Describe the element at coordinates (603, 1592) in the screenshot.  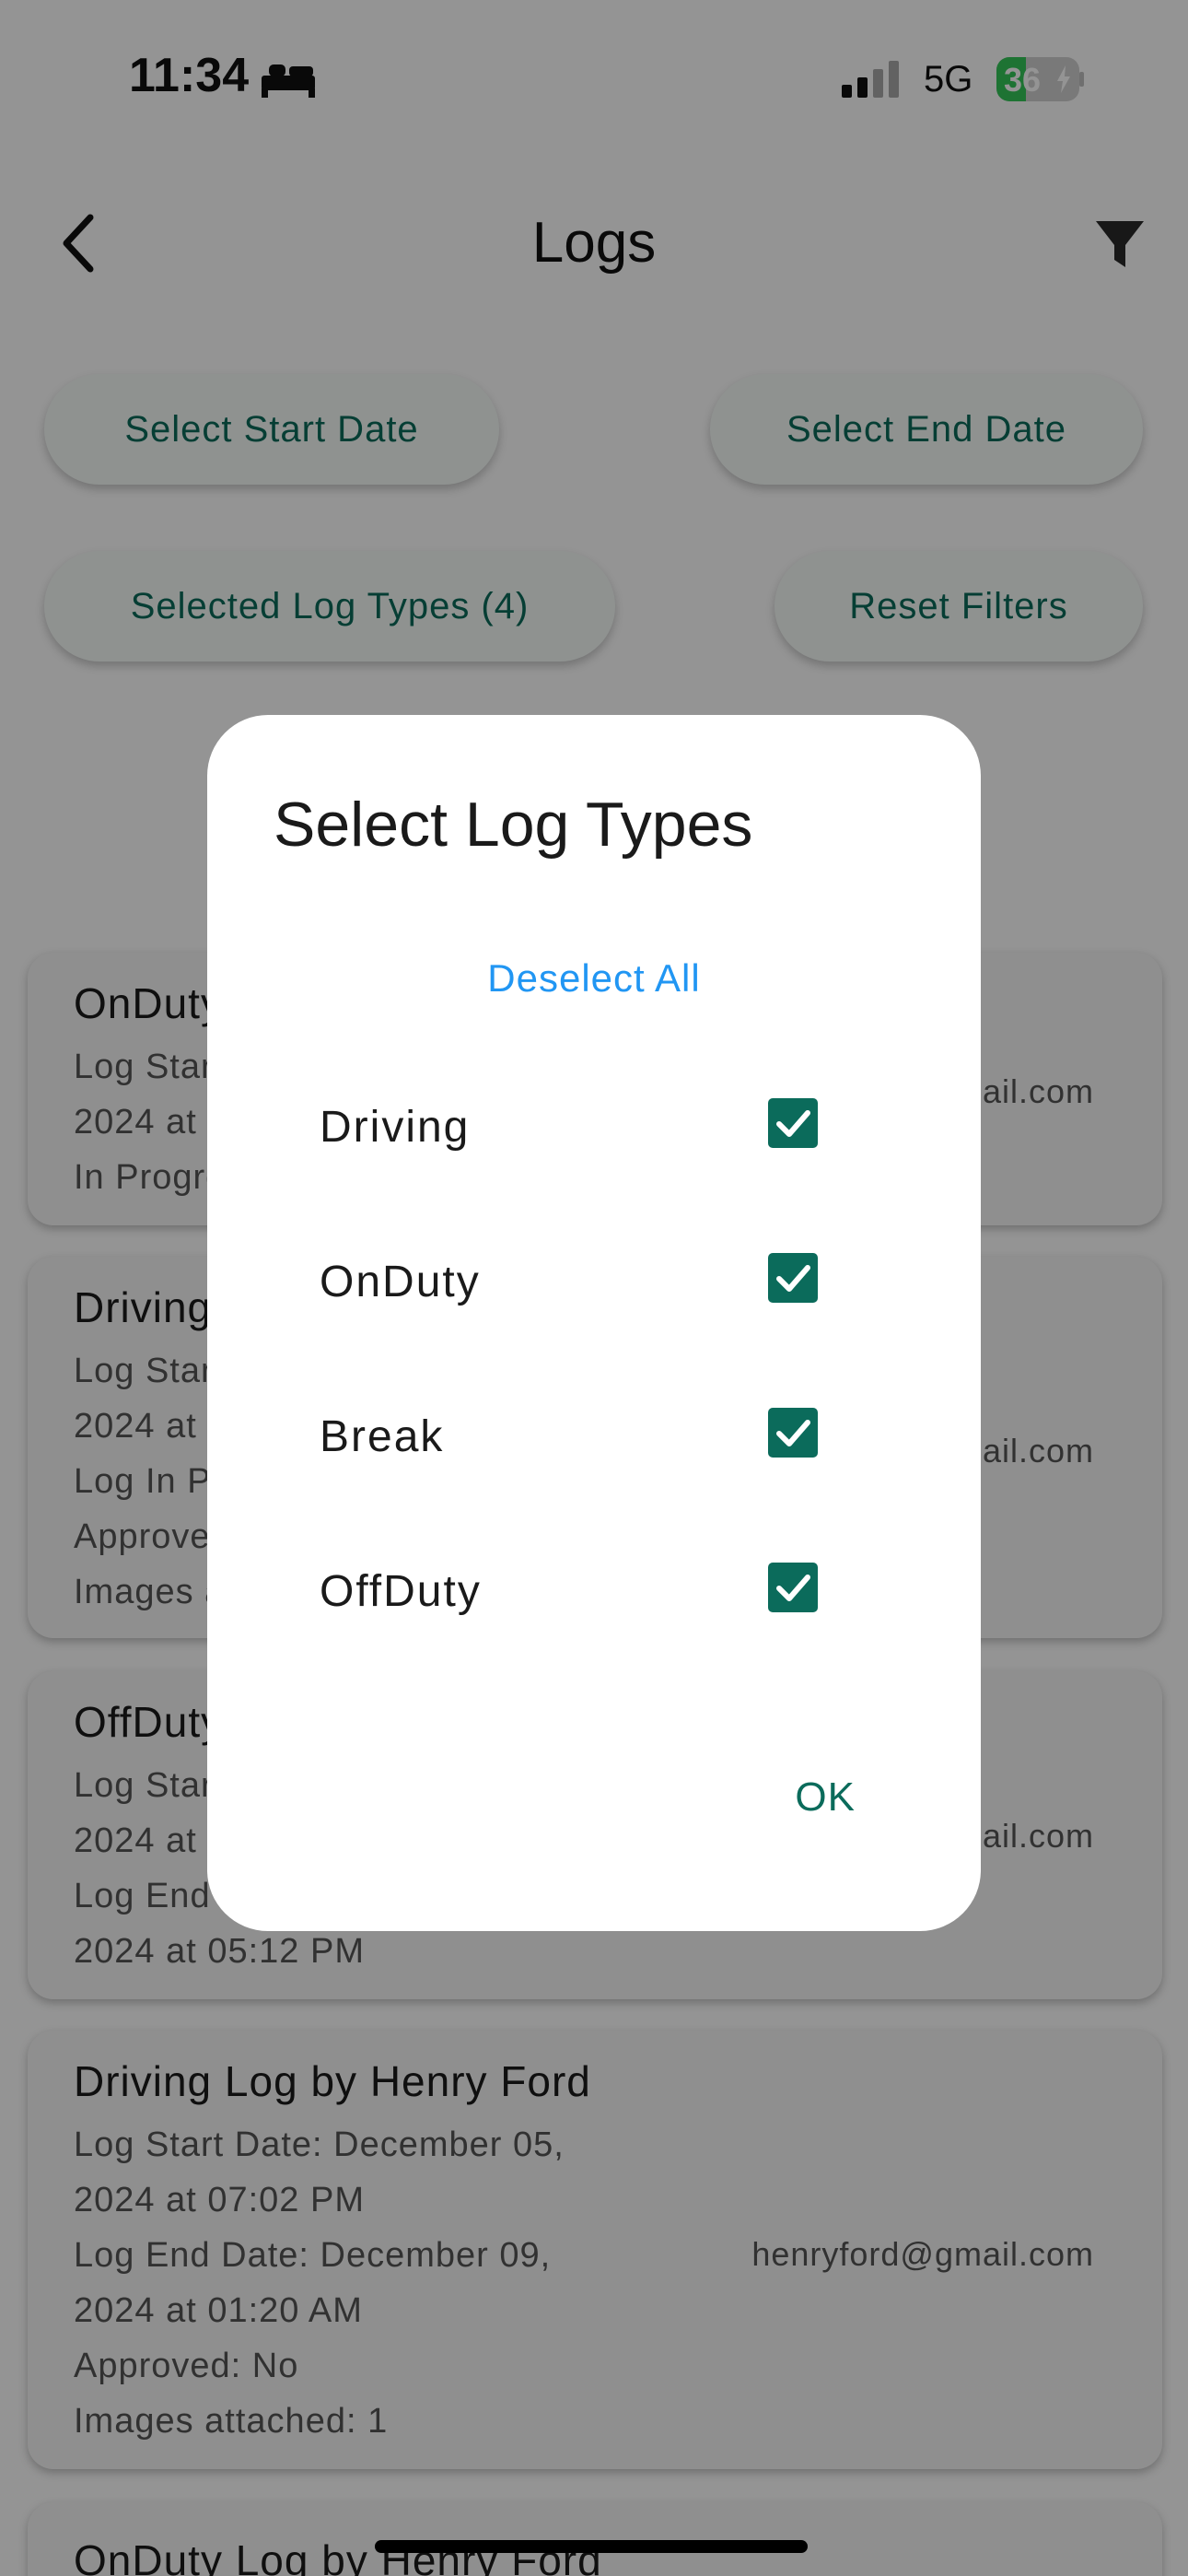
I see `option-offduty: OffDuty` at that location.